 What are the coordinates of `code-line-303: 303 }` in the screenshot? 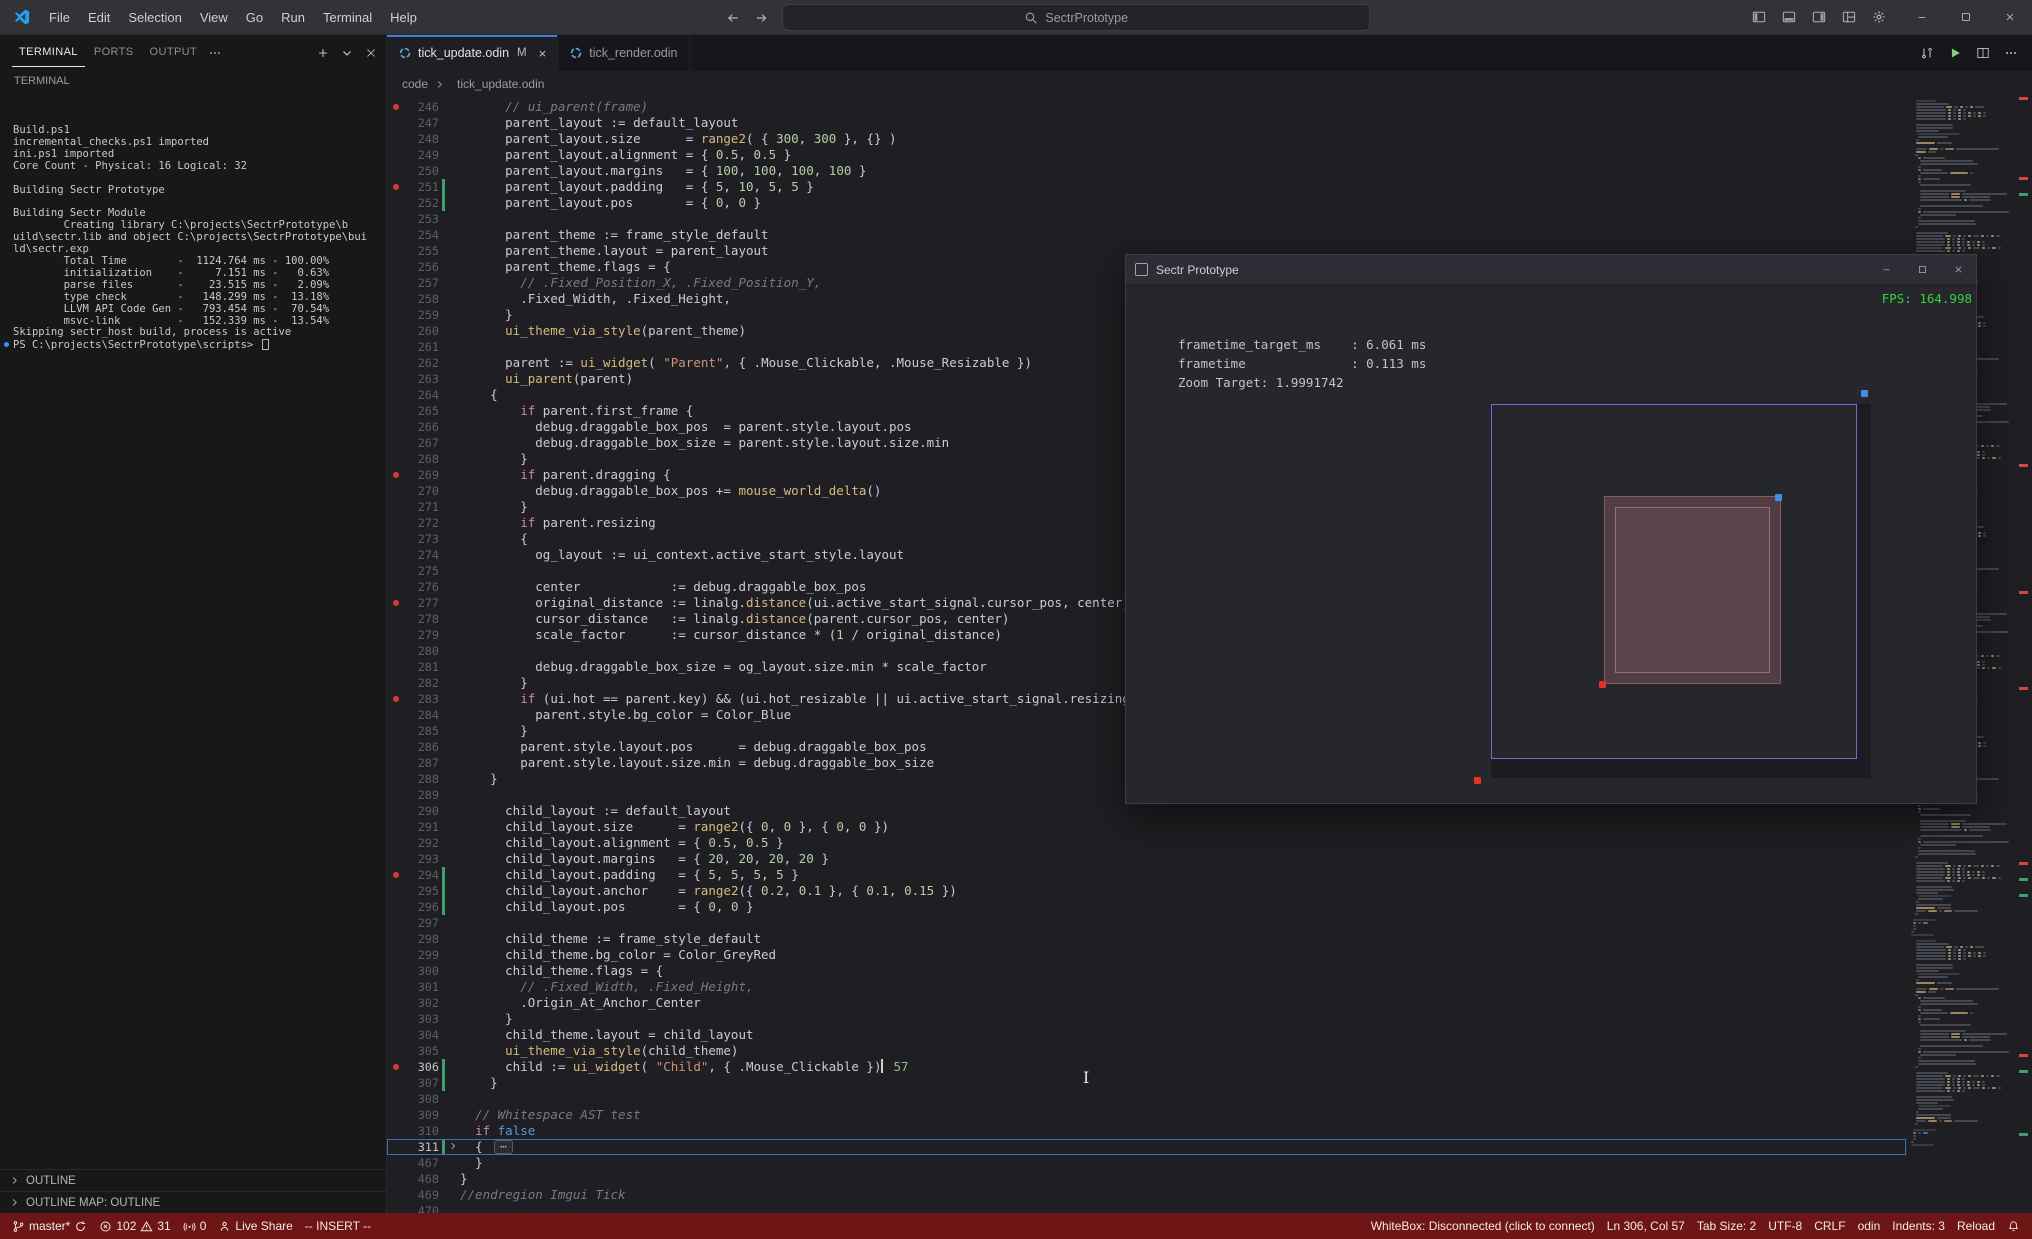 It's located at (1146, 1019).